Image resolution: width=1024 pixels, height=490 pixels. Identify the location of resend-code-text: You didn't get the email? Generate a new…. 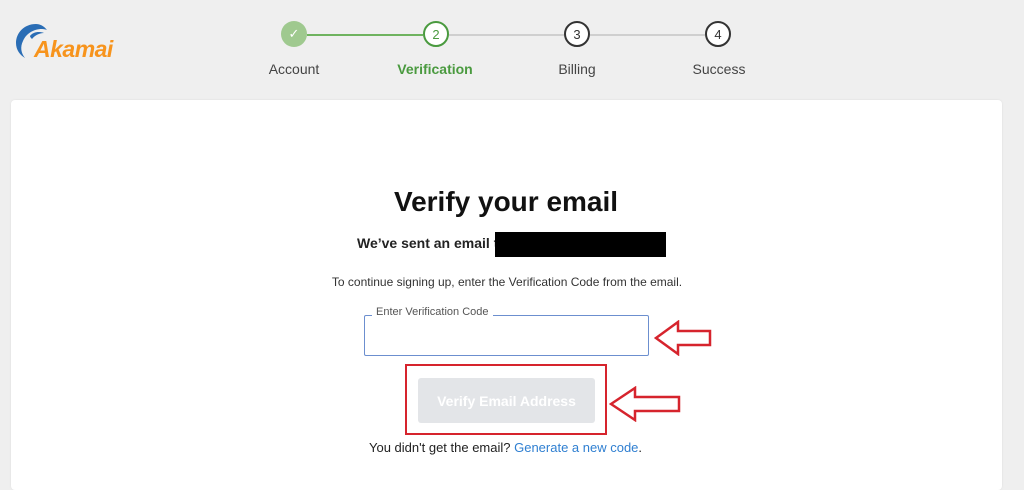
(506, 447).